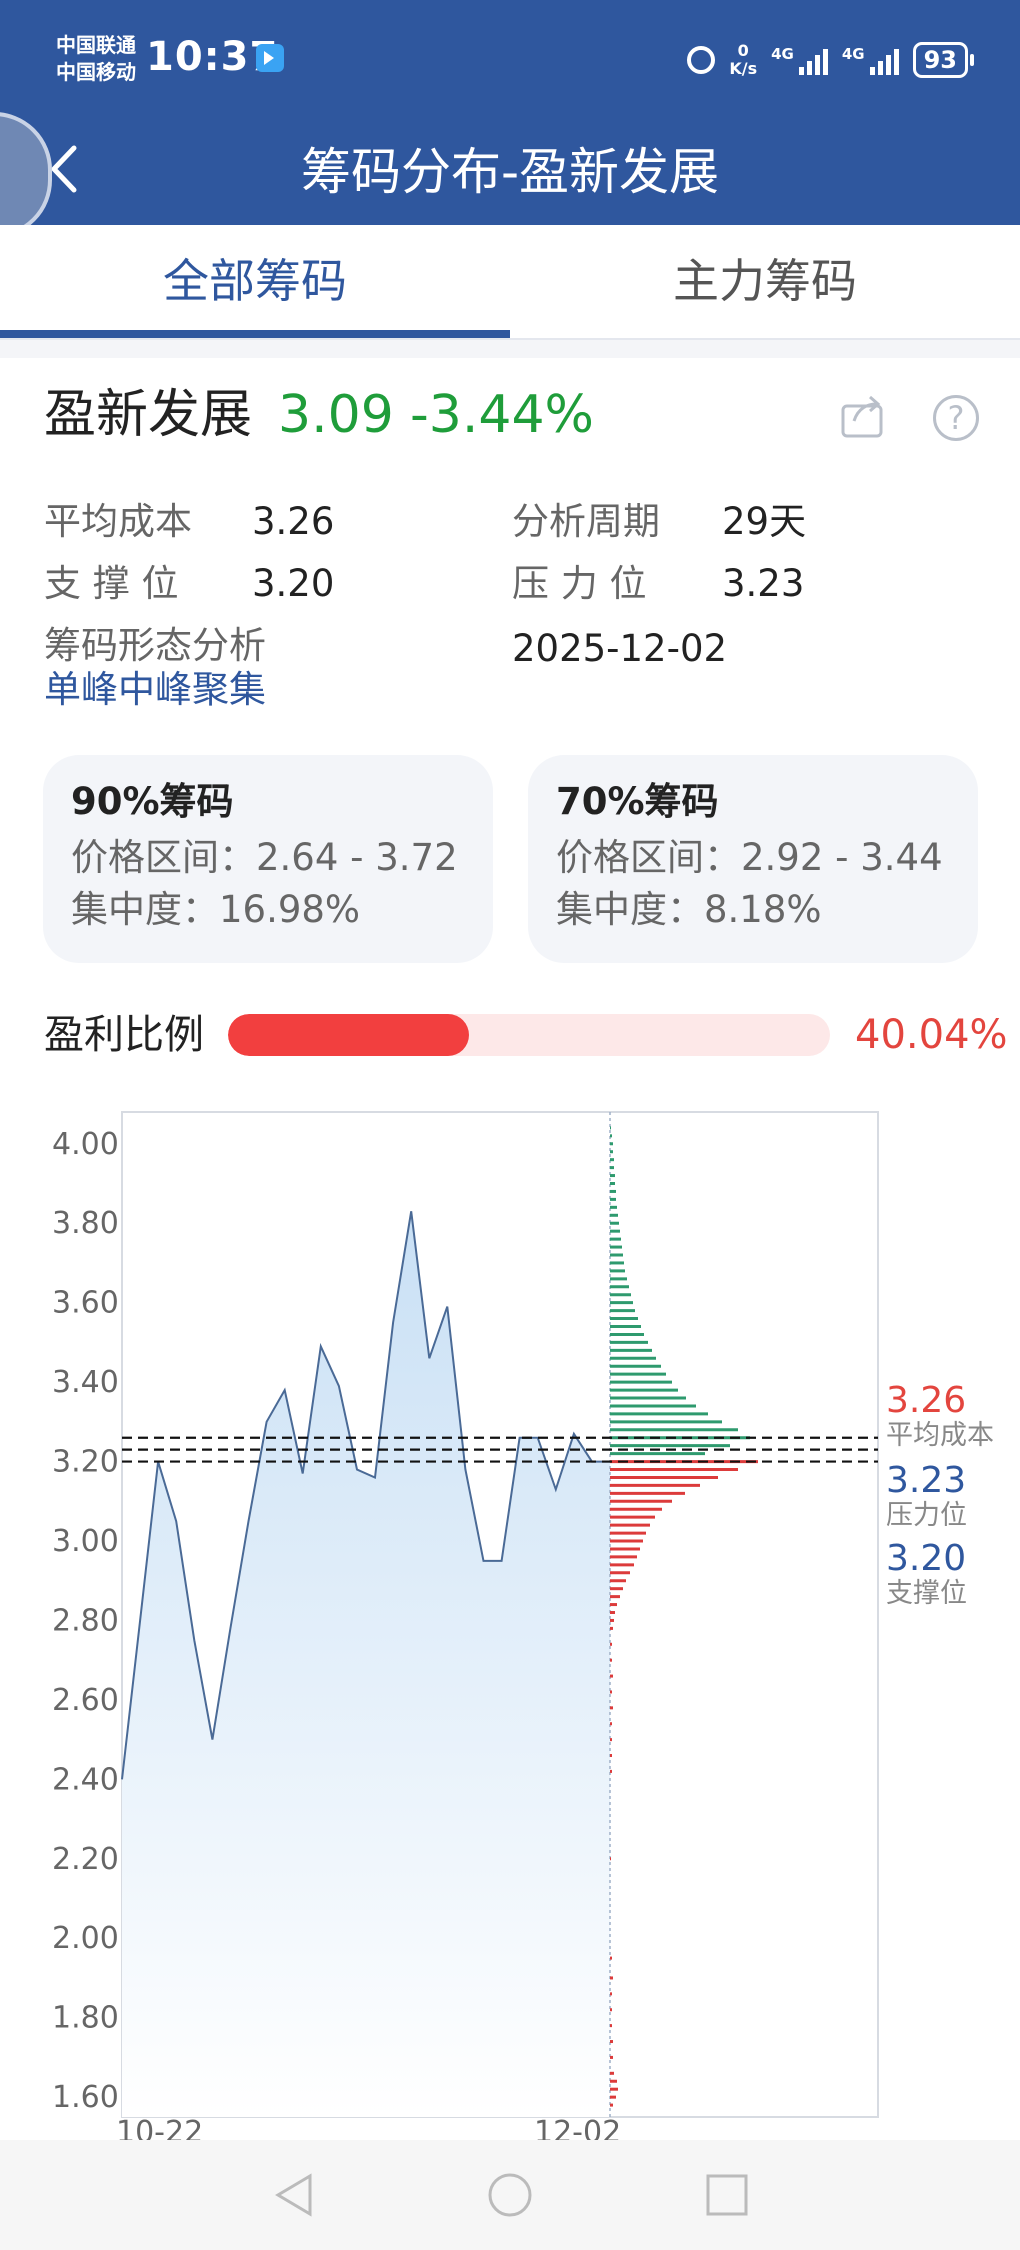  What do you see at coordinates (940, 1435) in the screenshot?
I see `reference-name-label: 平均成本` at bounding box center [940, 1435].